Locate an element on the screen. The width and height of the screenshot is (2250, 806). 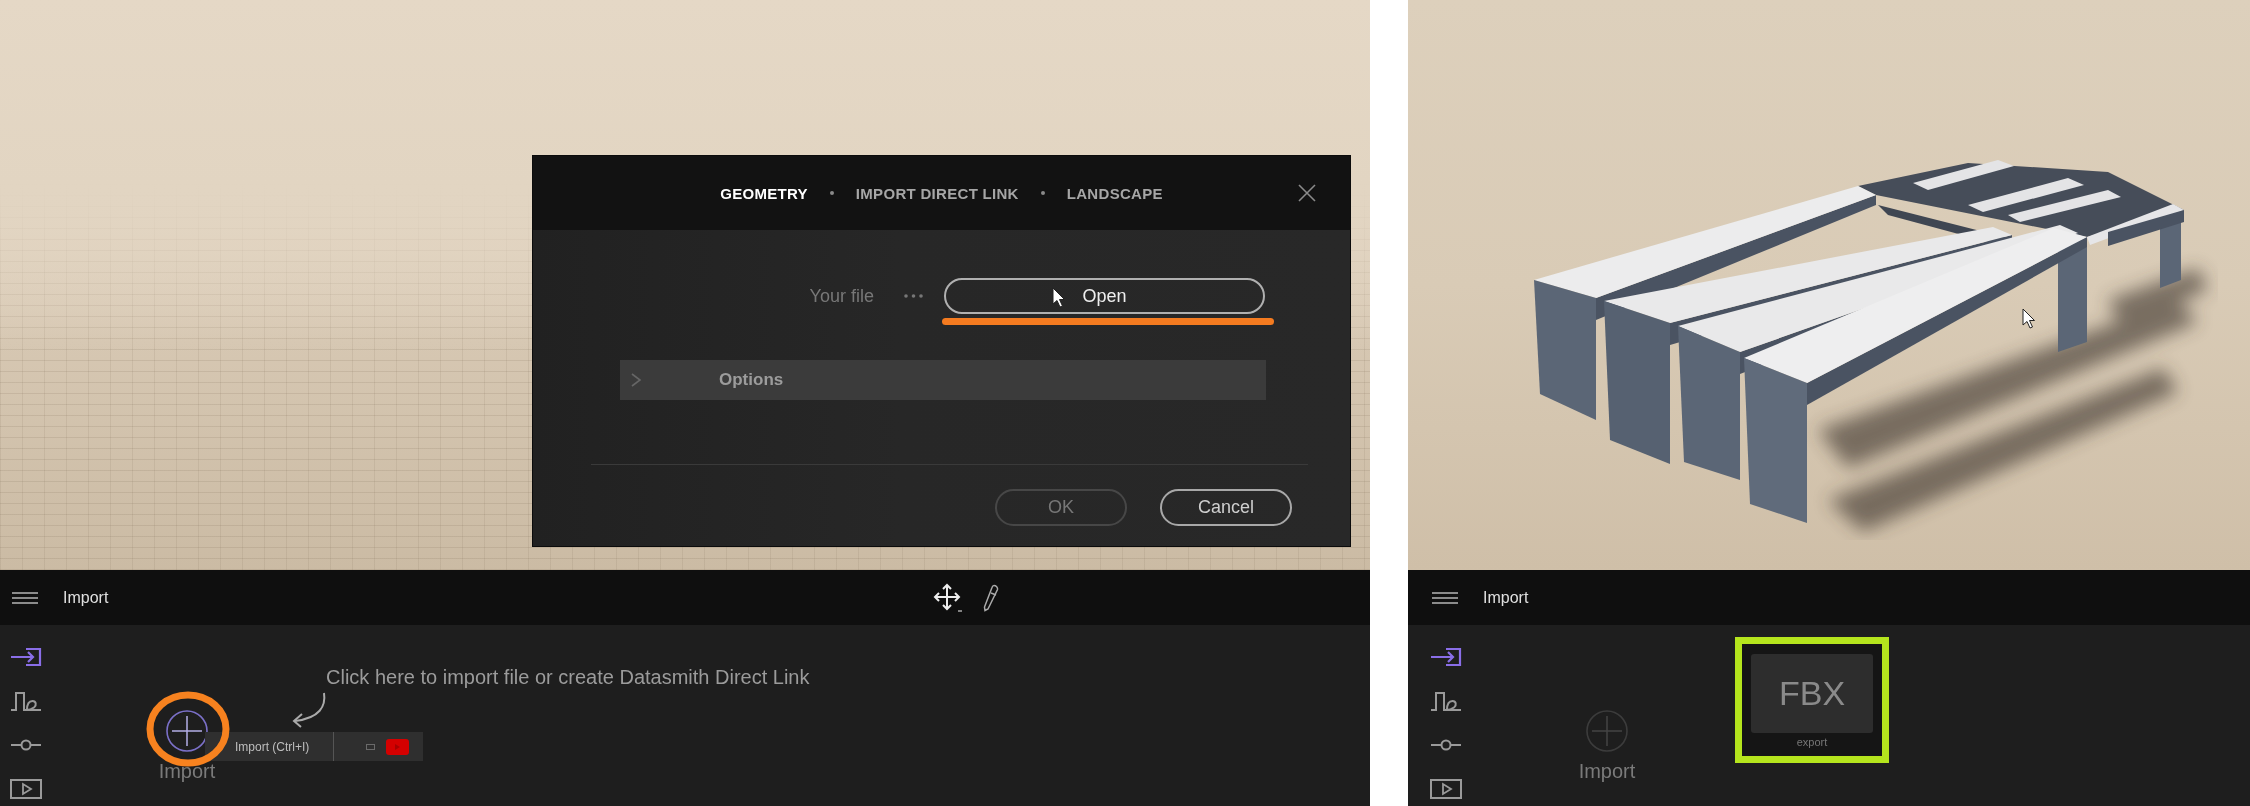
tooltip-text: Import (Ctrl+I) is located at coordinates (273, 746).